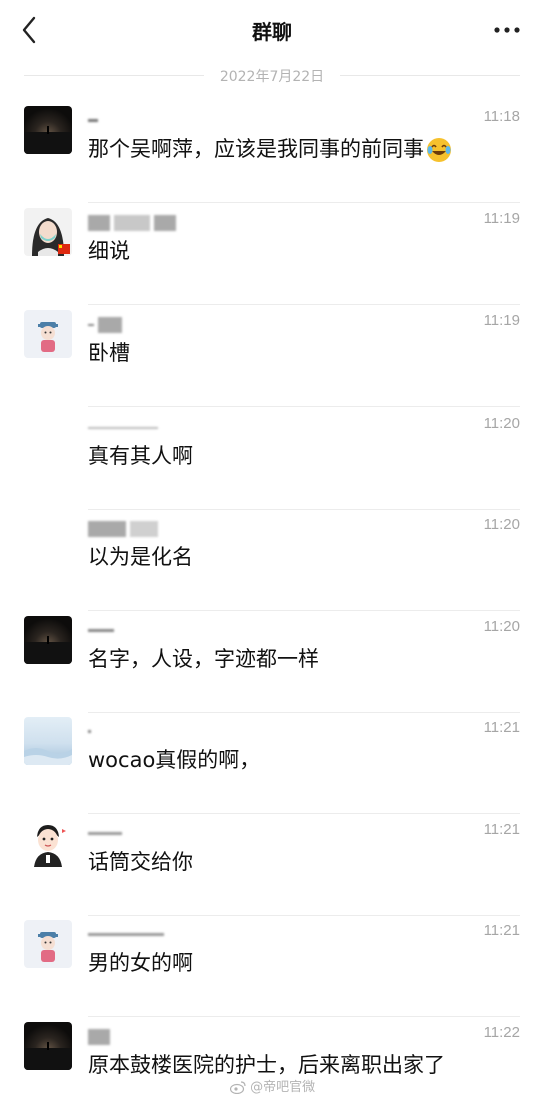 This screenshot has width=544, height=1119. Describe the element at coordinates (48, 843) in the screenshot. I see `cartoon-boy-avatar` at that location.